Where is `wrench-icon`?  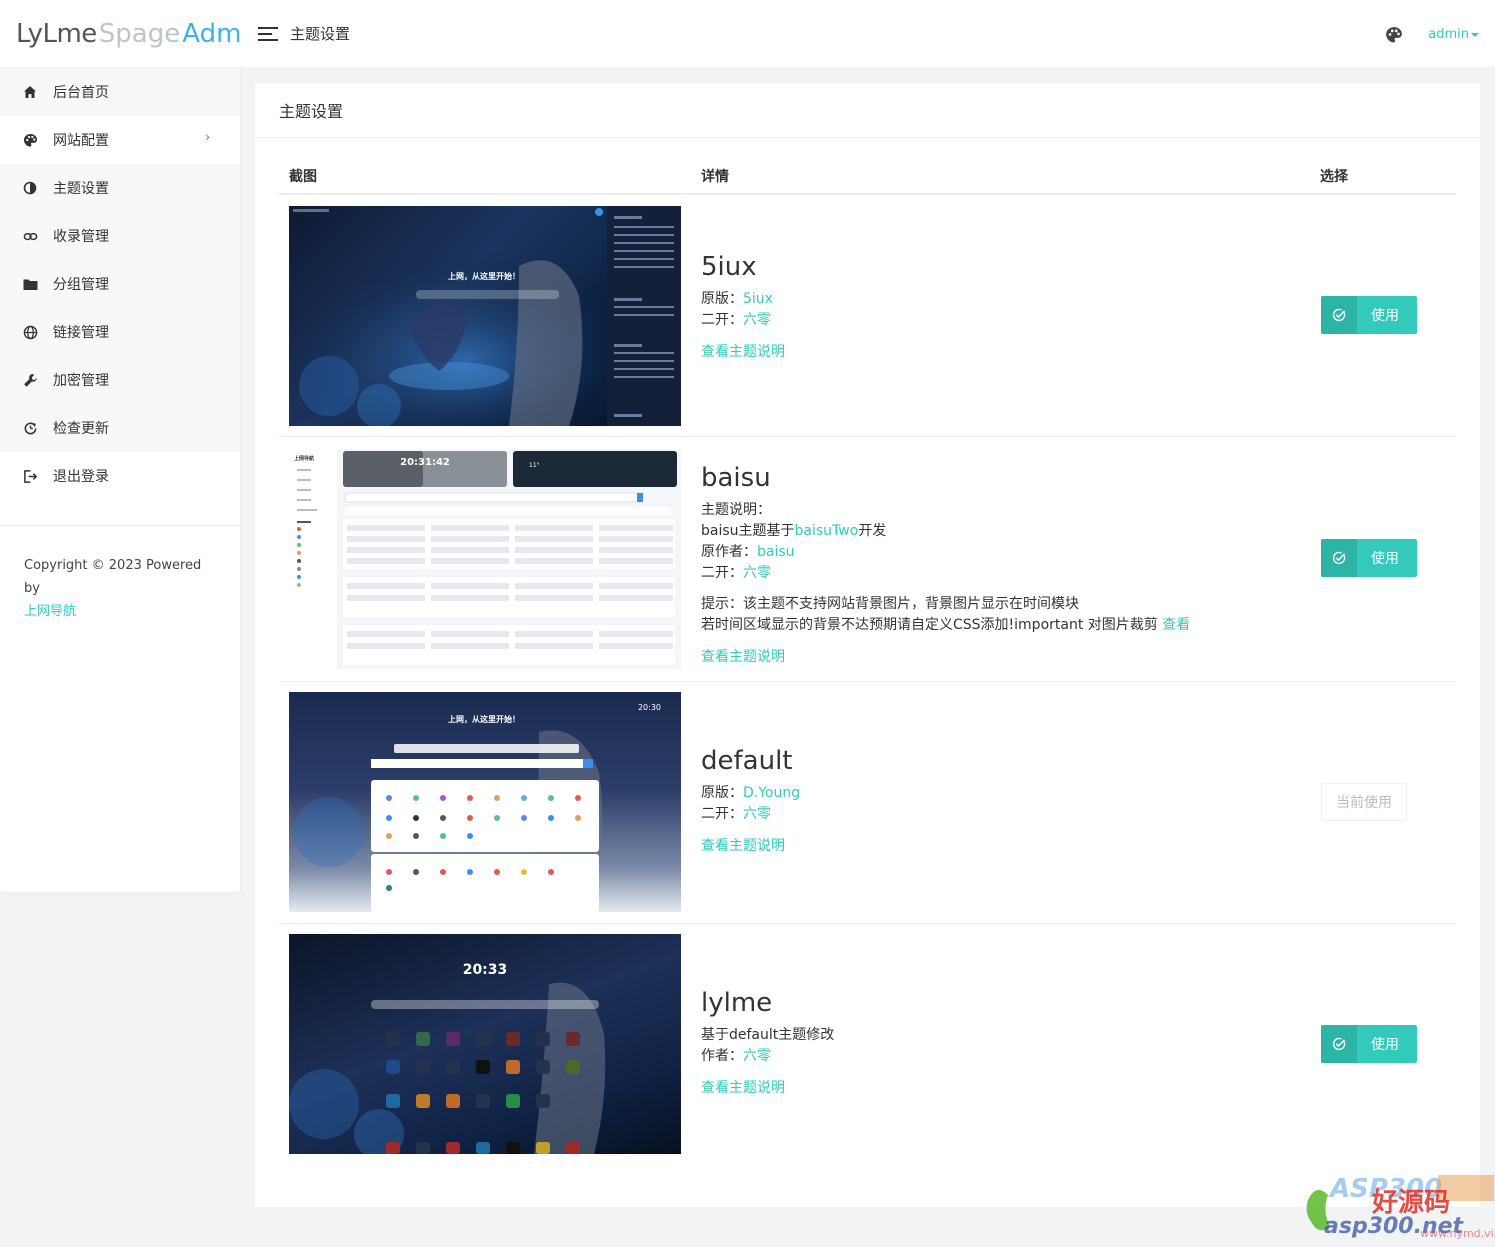 wrench-icon is located at coordinates (30, 380).